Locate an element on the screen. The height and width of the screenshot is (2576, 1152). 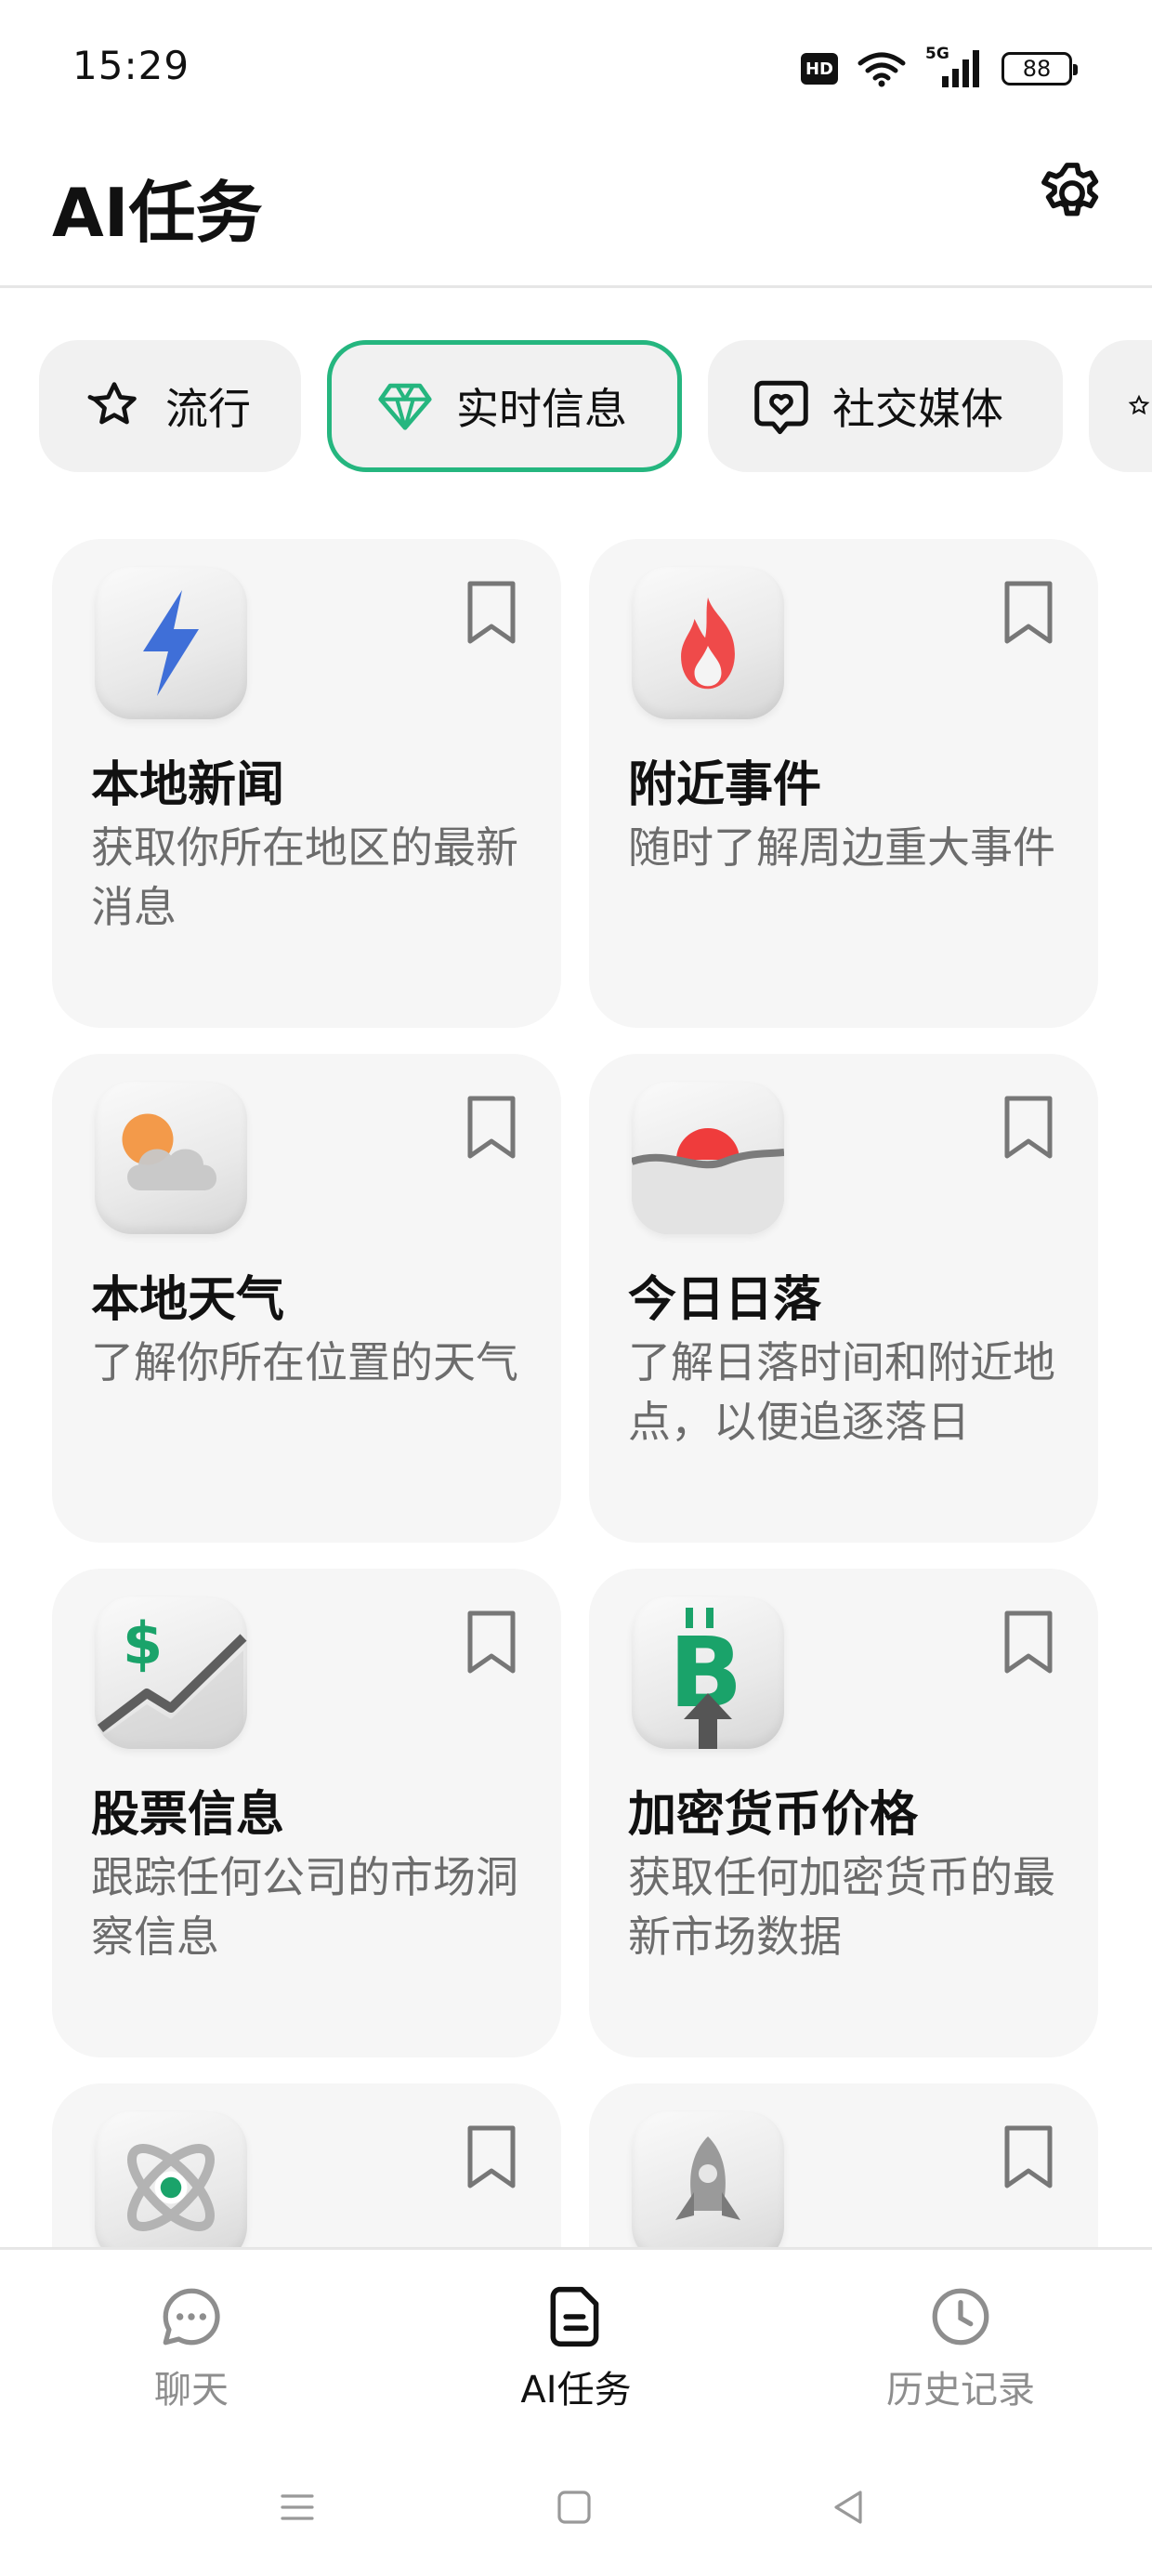
card-title: 本地新闻 is located at coordinates (188, 785).